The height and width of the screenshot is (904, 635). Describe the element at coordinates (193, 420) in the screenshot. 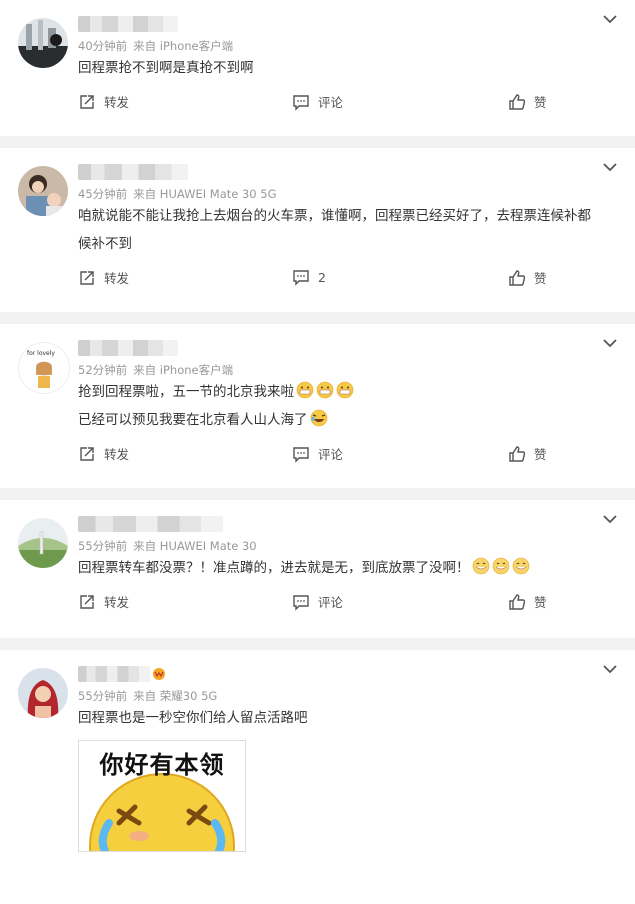

I see `text-span: 已经可以预见我要在北京看人山人海了` at that location.